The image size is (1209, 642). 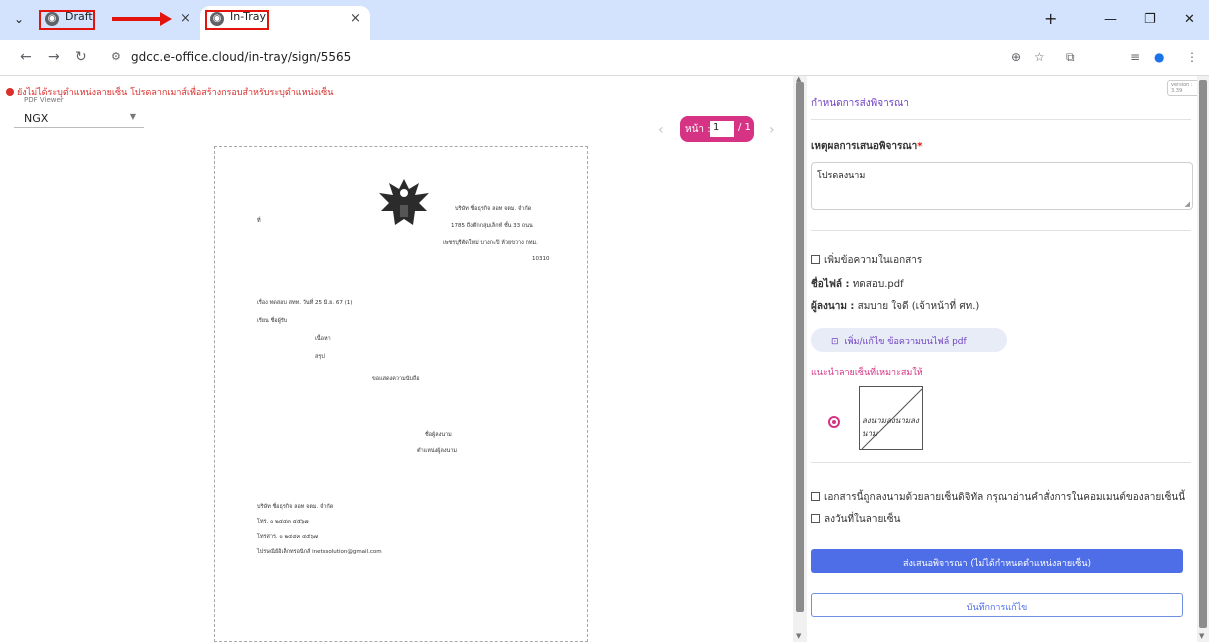 I want to click on doc-signer-position: ตำแหน่งผู้ลงนาม, so click(x=437, y=451).